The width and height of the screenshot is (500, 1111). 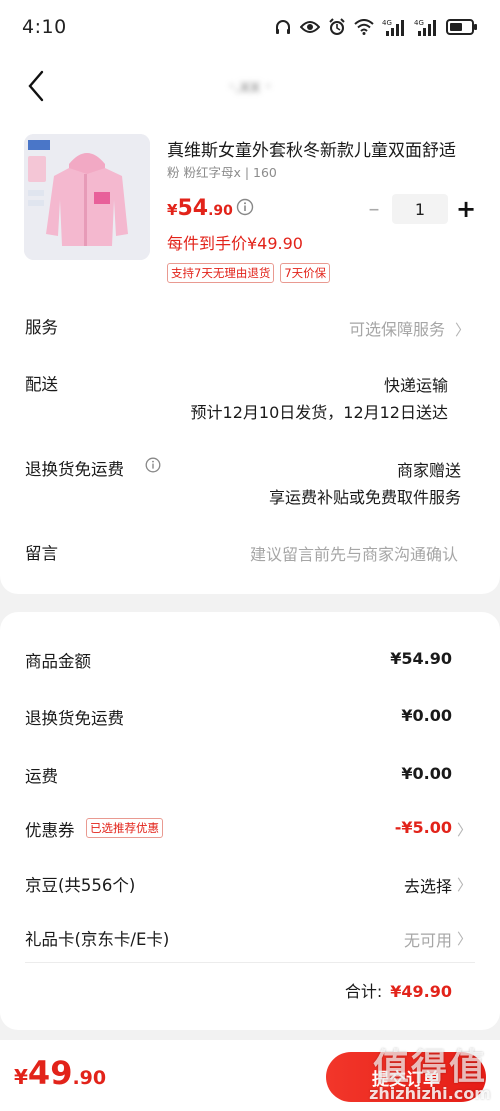 What do you see at coordinates (89, 1078) in the screenshot?
I see `checkout-price-decimal: .90` at bounding box center [89, 1078].